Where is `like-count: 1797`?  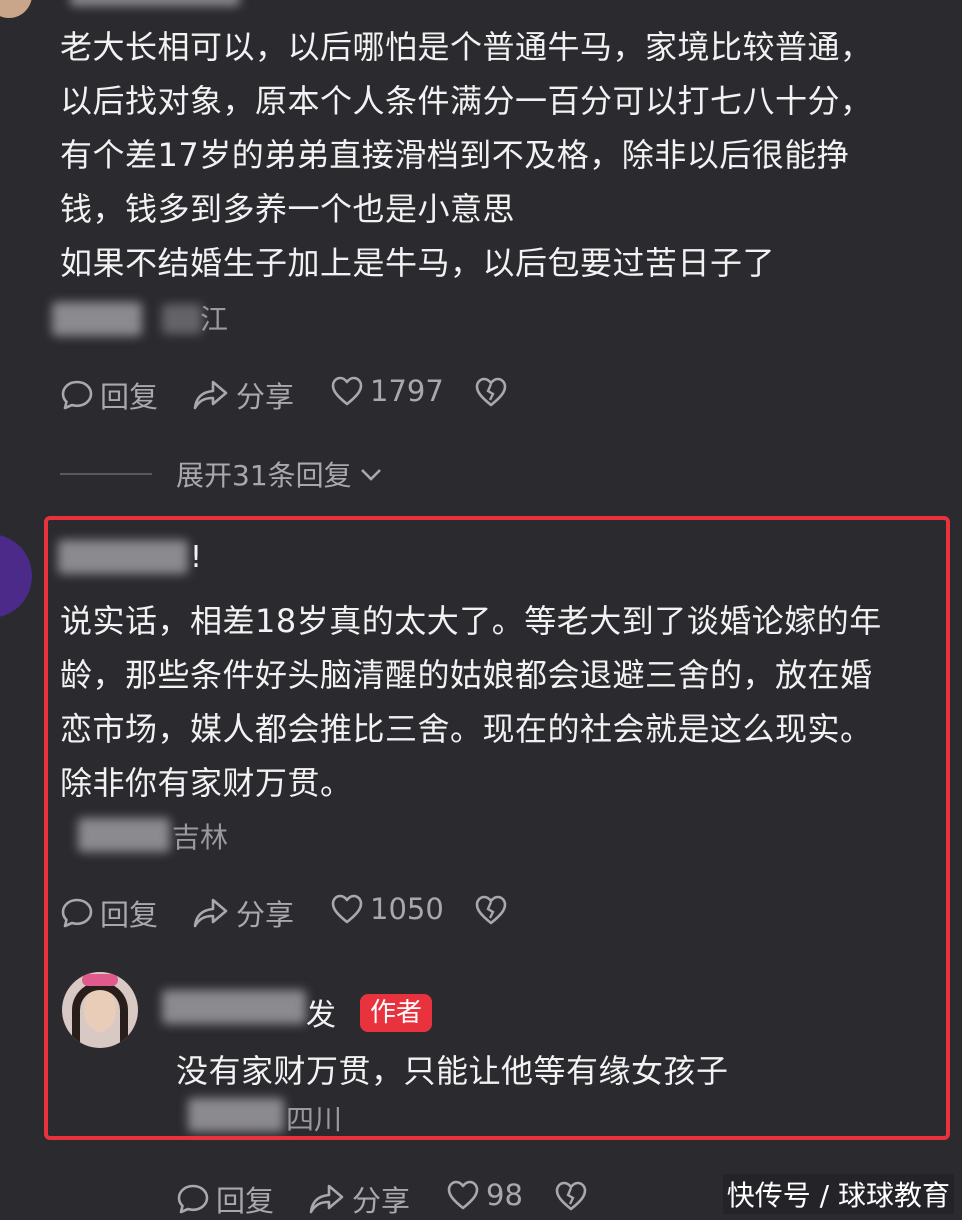 like-count: 1797 is located at coordinates (407, 391).